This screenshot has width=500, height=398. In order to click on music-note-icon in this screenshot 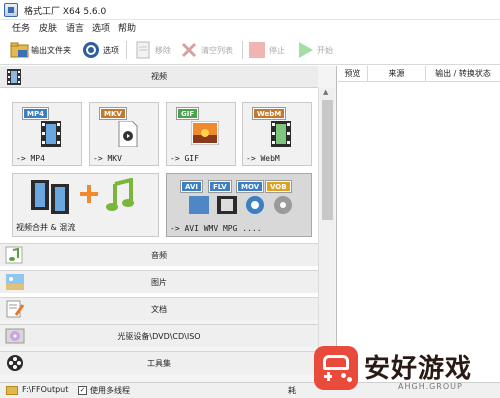, I will do `click(122, 197)`.